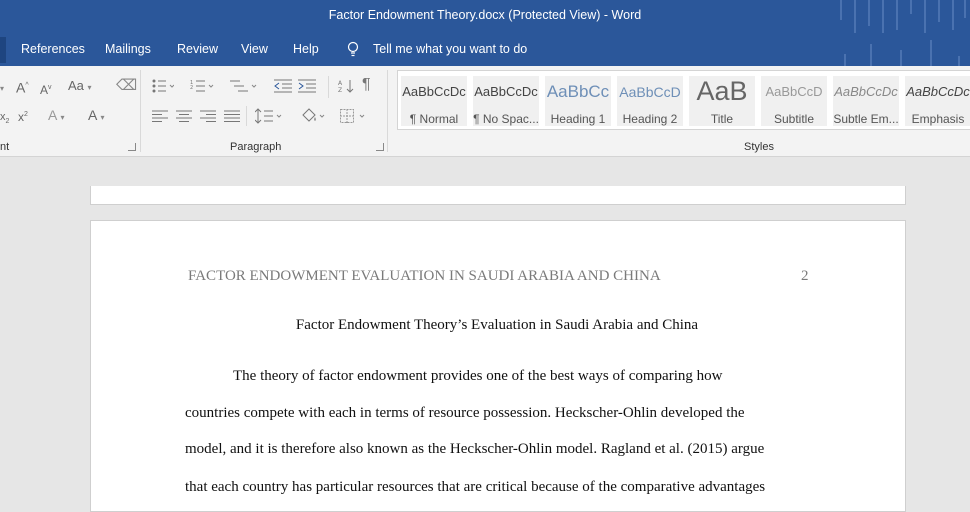  What do you see at coordinates (256, 147) in the screenshot?
I see `paragraph-group-label: Paragraph` at bounding box center [256, 147].